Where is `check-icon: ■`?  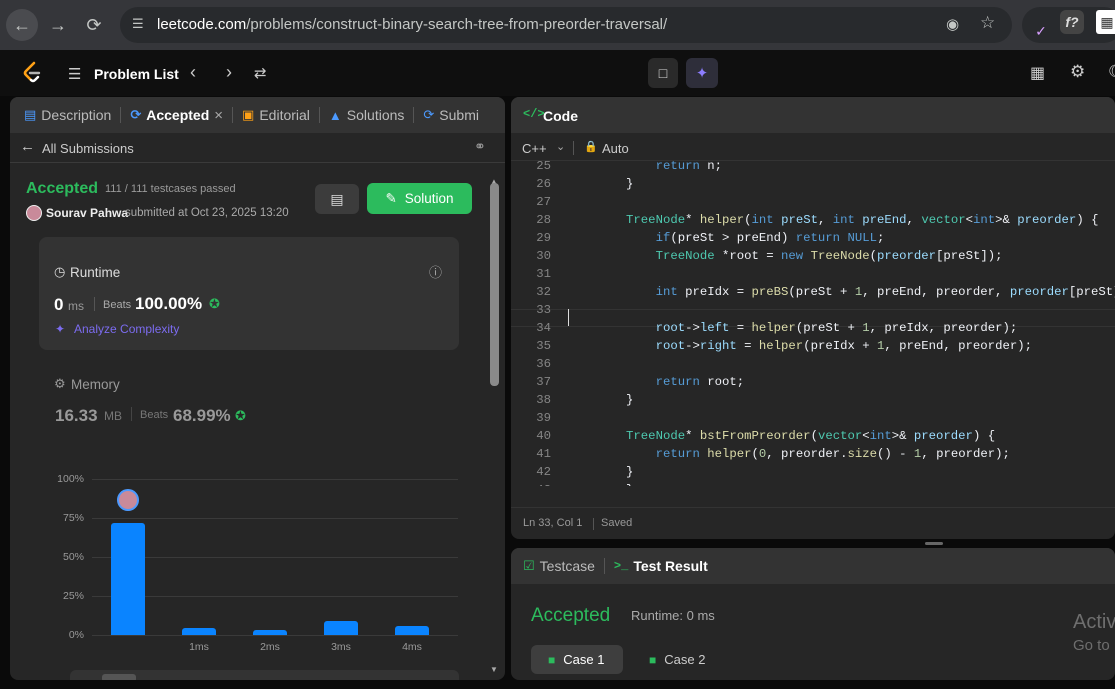
check-icon: ■ is located at coordinates (653, 659).